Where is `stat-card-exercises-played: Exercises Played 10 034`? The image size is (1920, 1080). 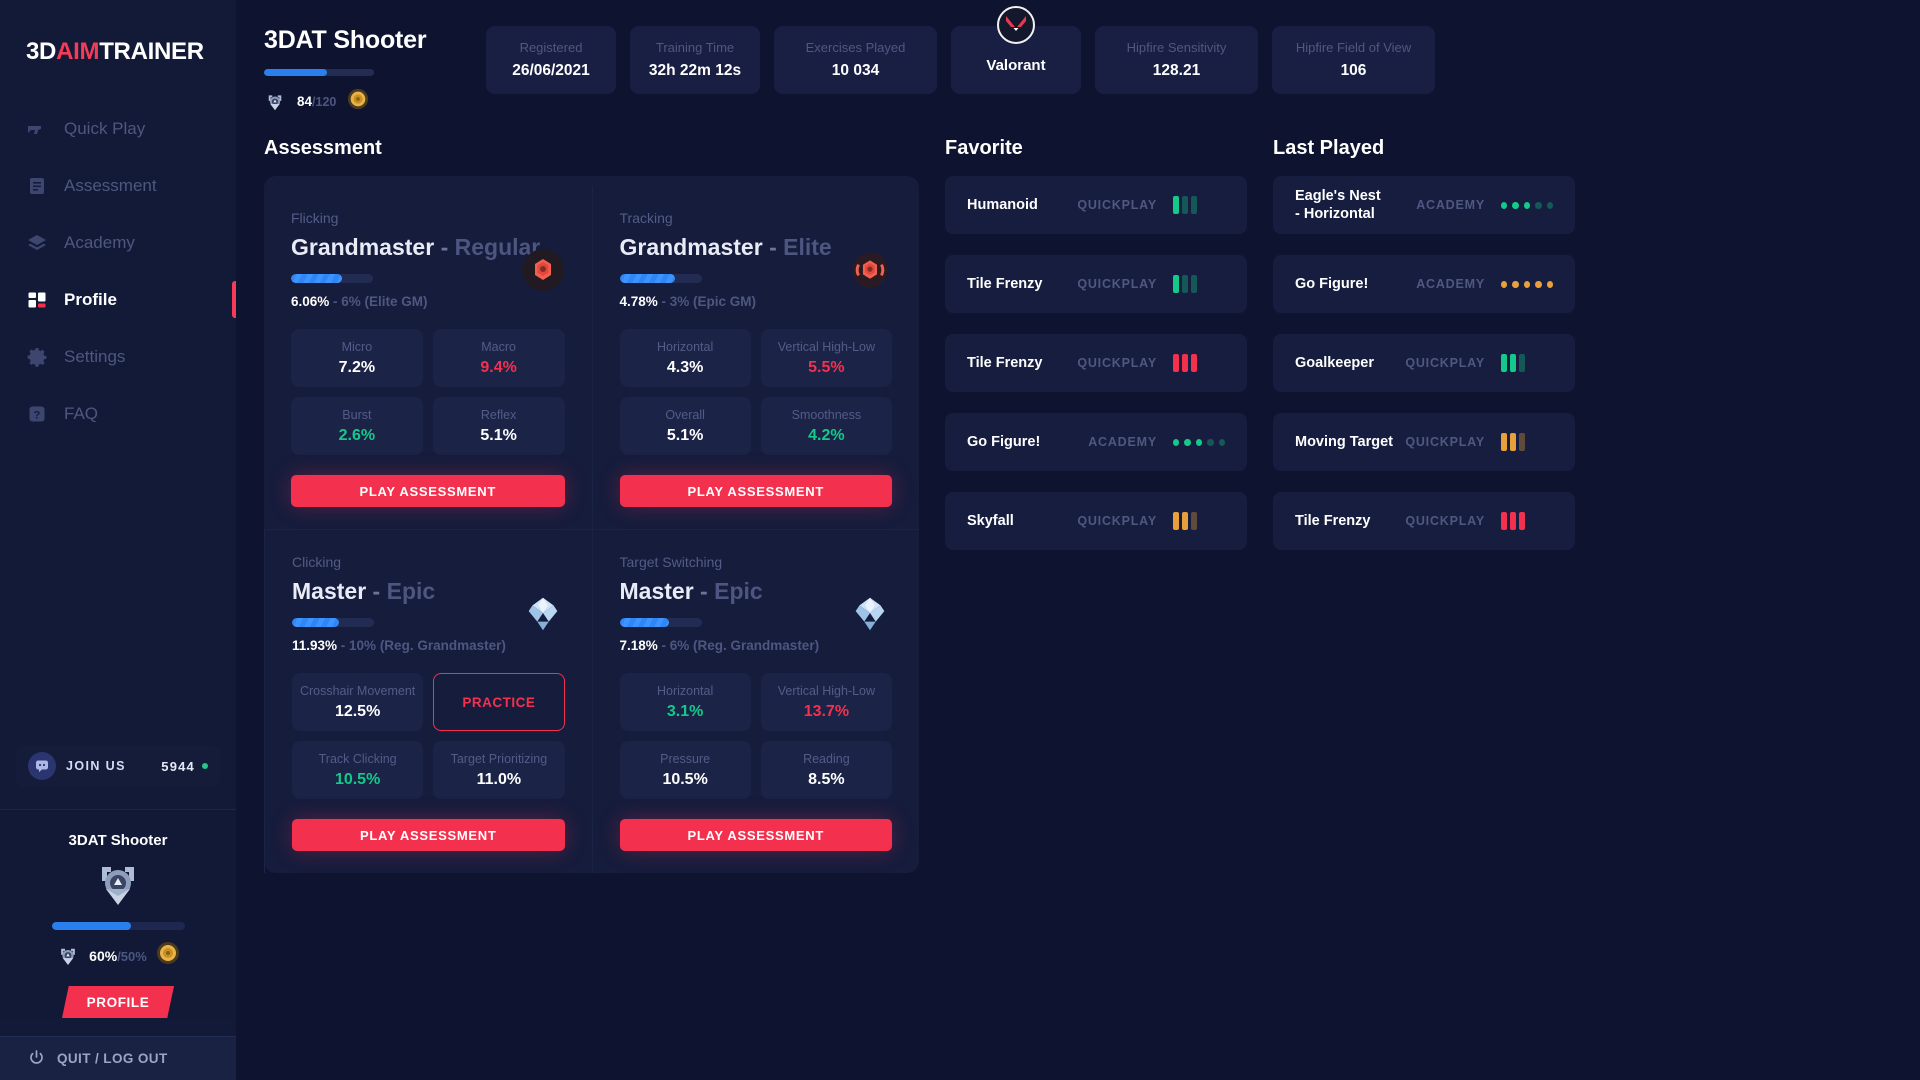 stat-card-exercises-played: Exercises Played 10 034 is located at coordinates (855, 60).